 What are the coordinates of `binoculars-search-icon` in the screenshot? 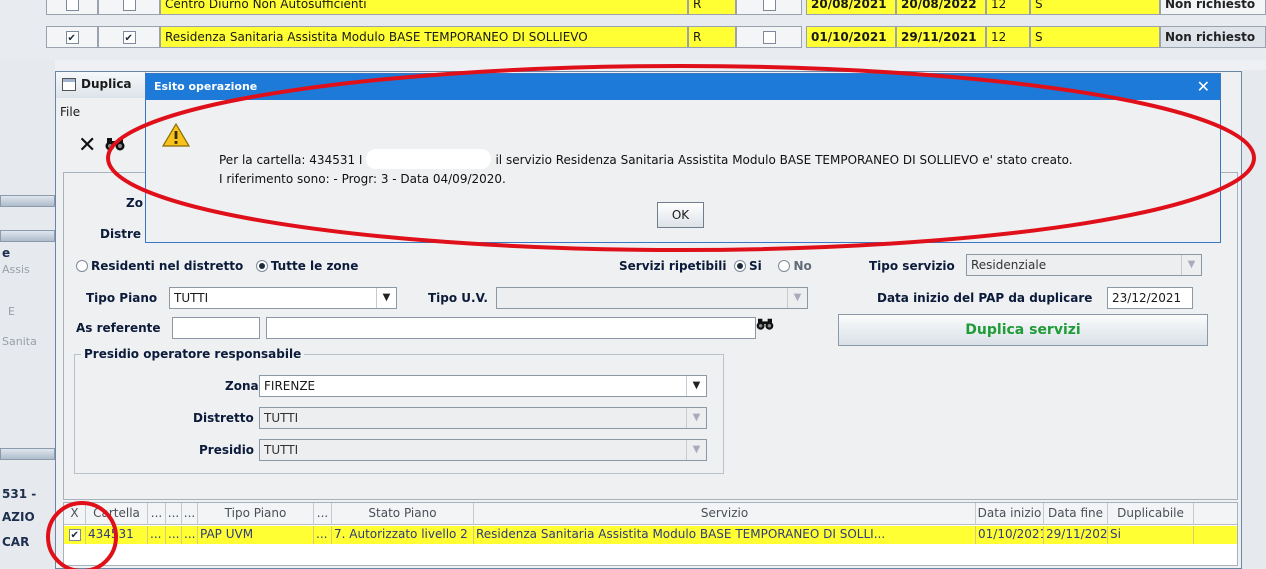 It's located at (115, 146).